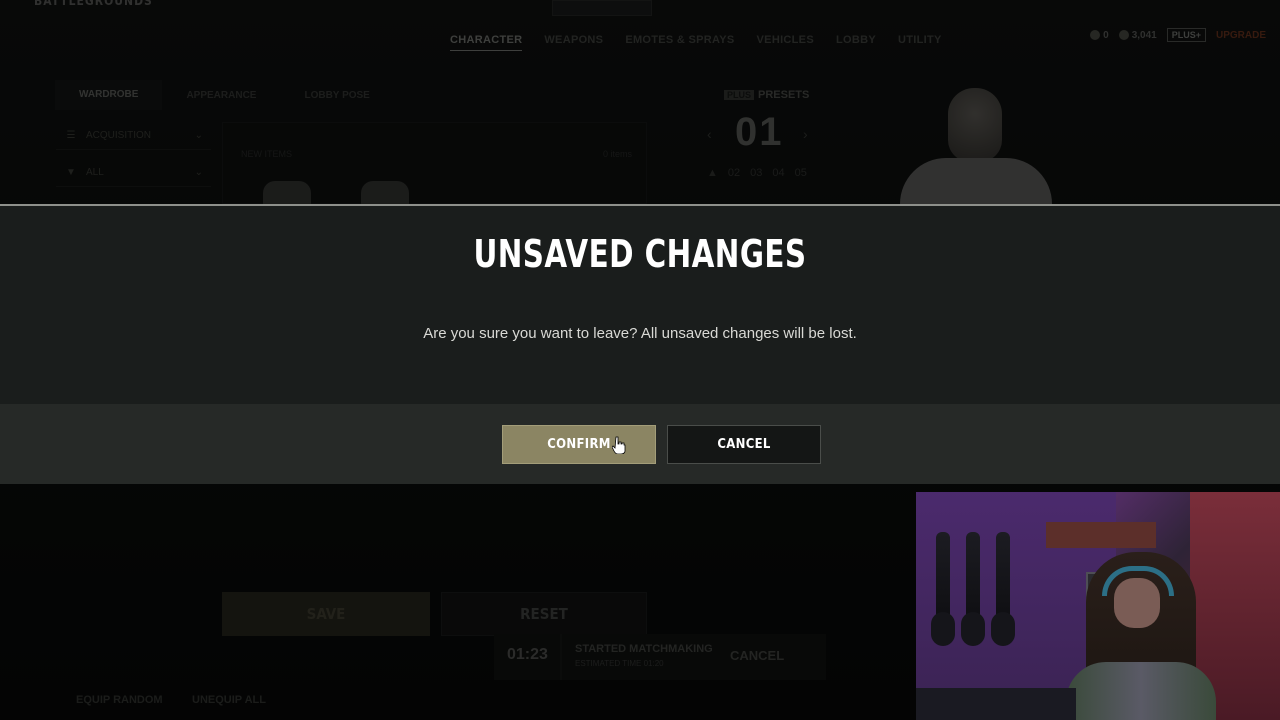 The height and width of the screenshot is (720, 1280). I want to click on item-grid: NEW ITEMS 0 items, so click(434, 163).